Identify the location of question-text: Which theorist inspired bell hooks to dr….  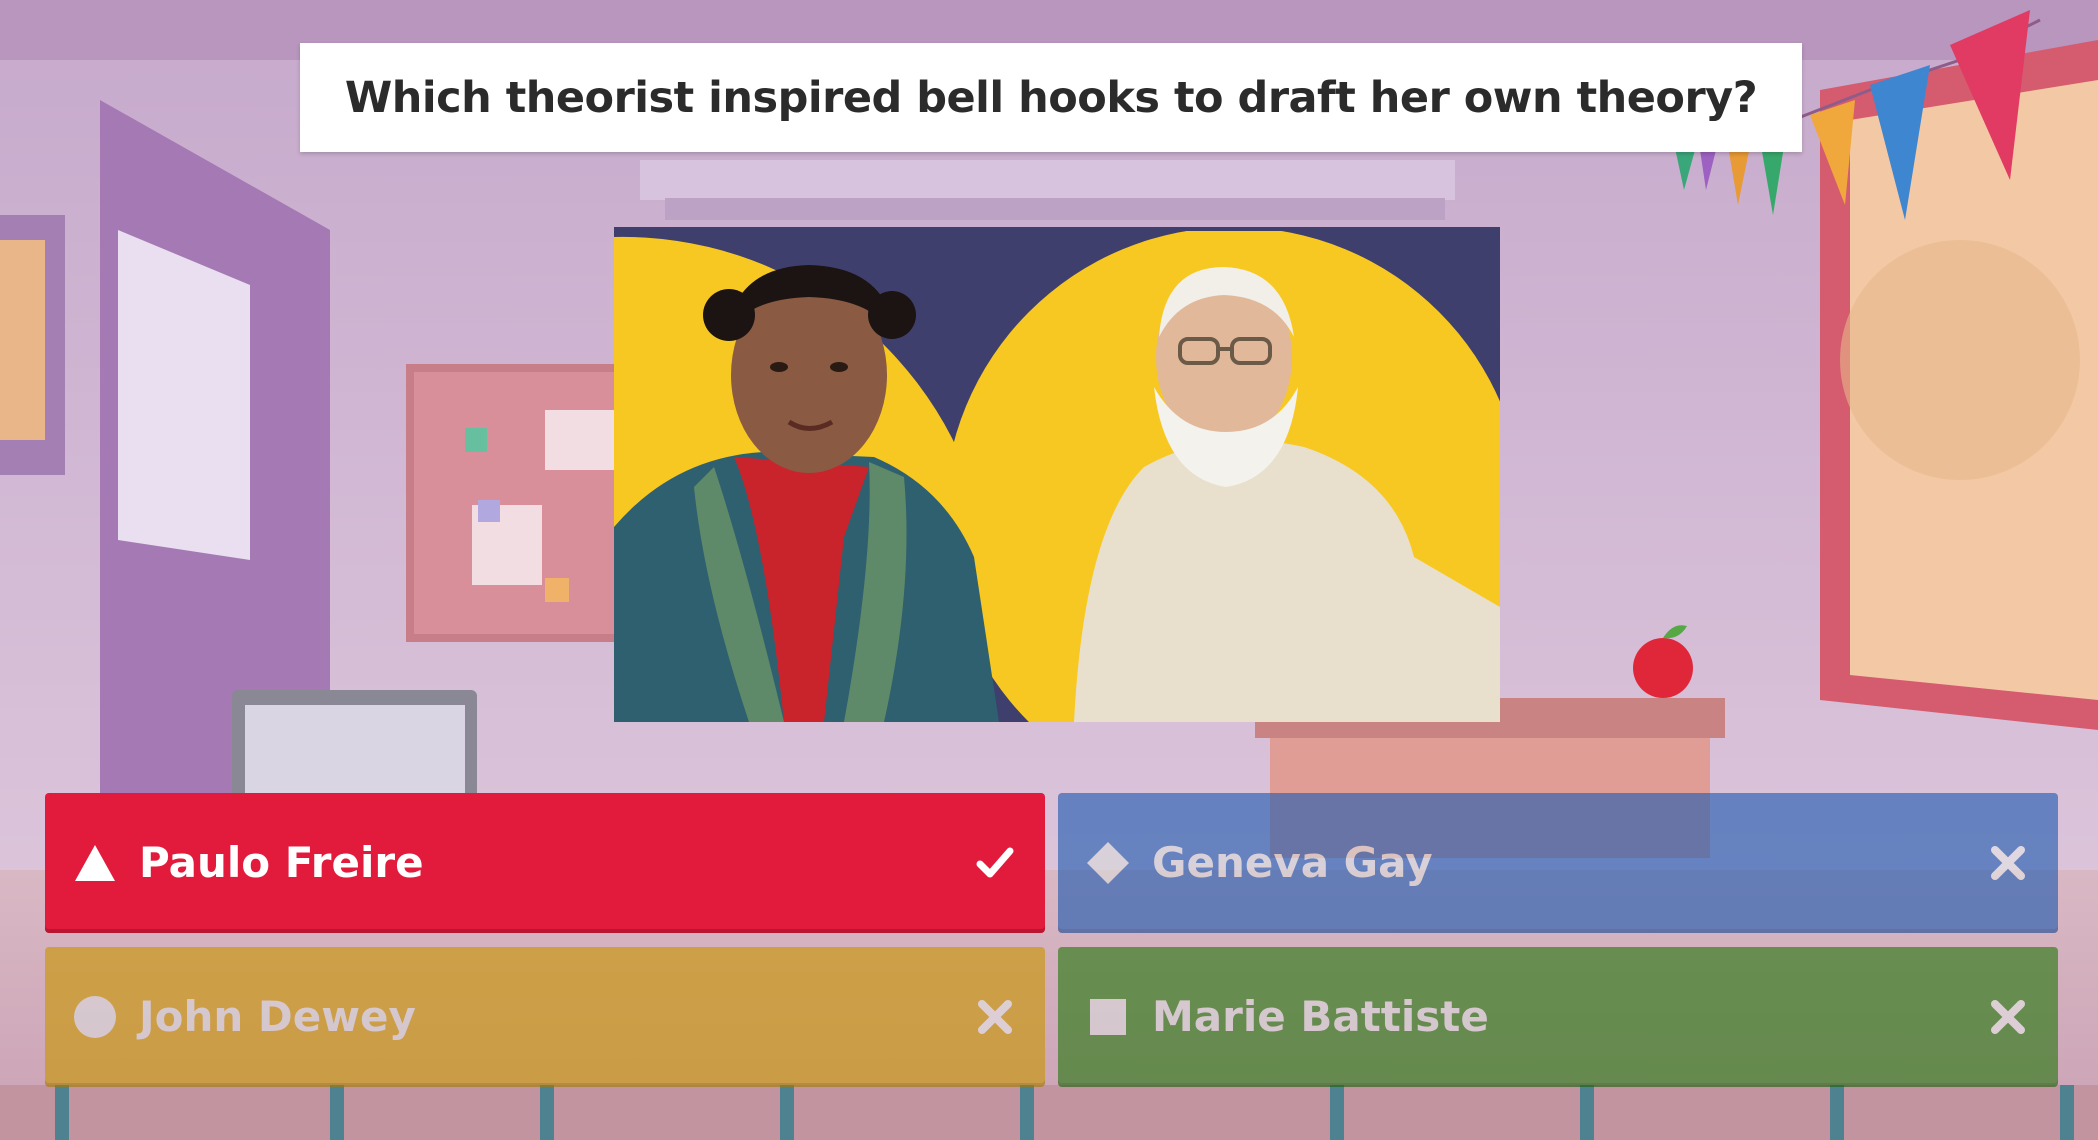
(1051, 97).